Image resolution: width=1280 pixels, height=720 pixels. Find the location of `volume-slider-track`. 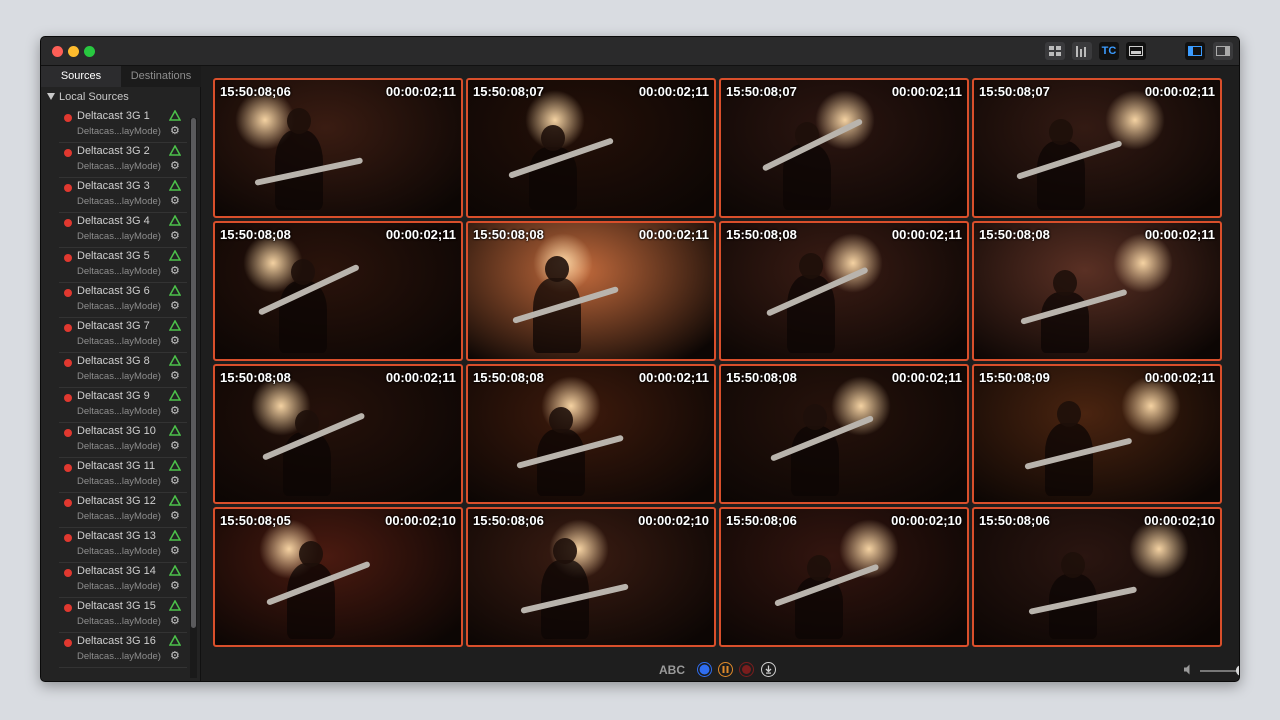

volume-slider-track is located at coordinates (1219, 671).